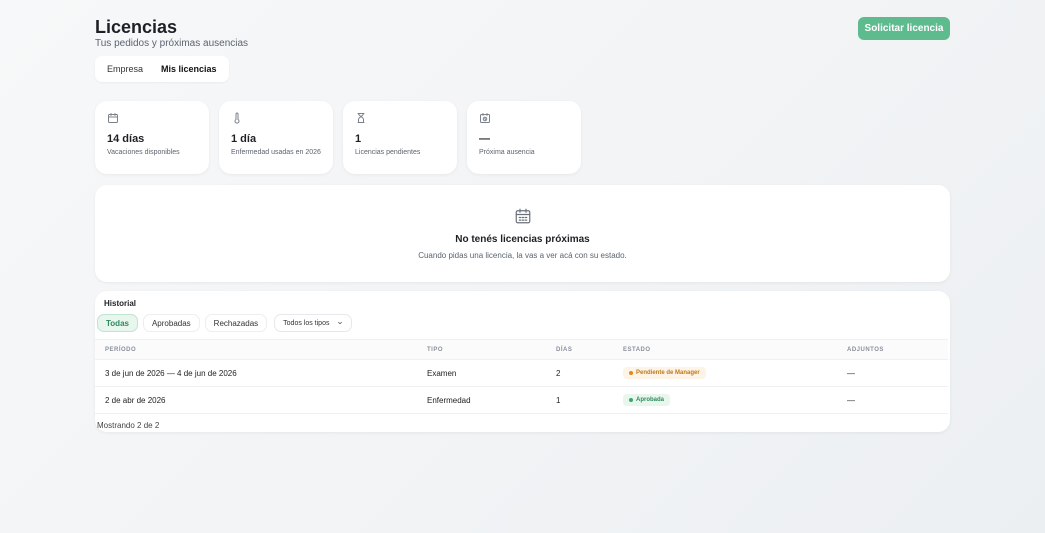  I want to click on stat-value: 1, so click(358, 139).